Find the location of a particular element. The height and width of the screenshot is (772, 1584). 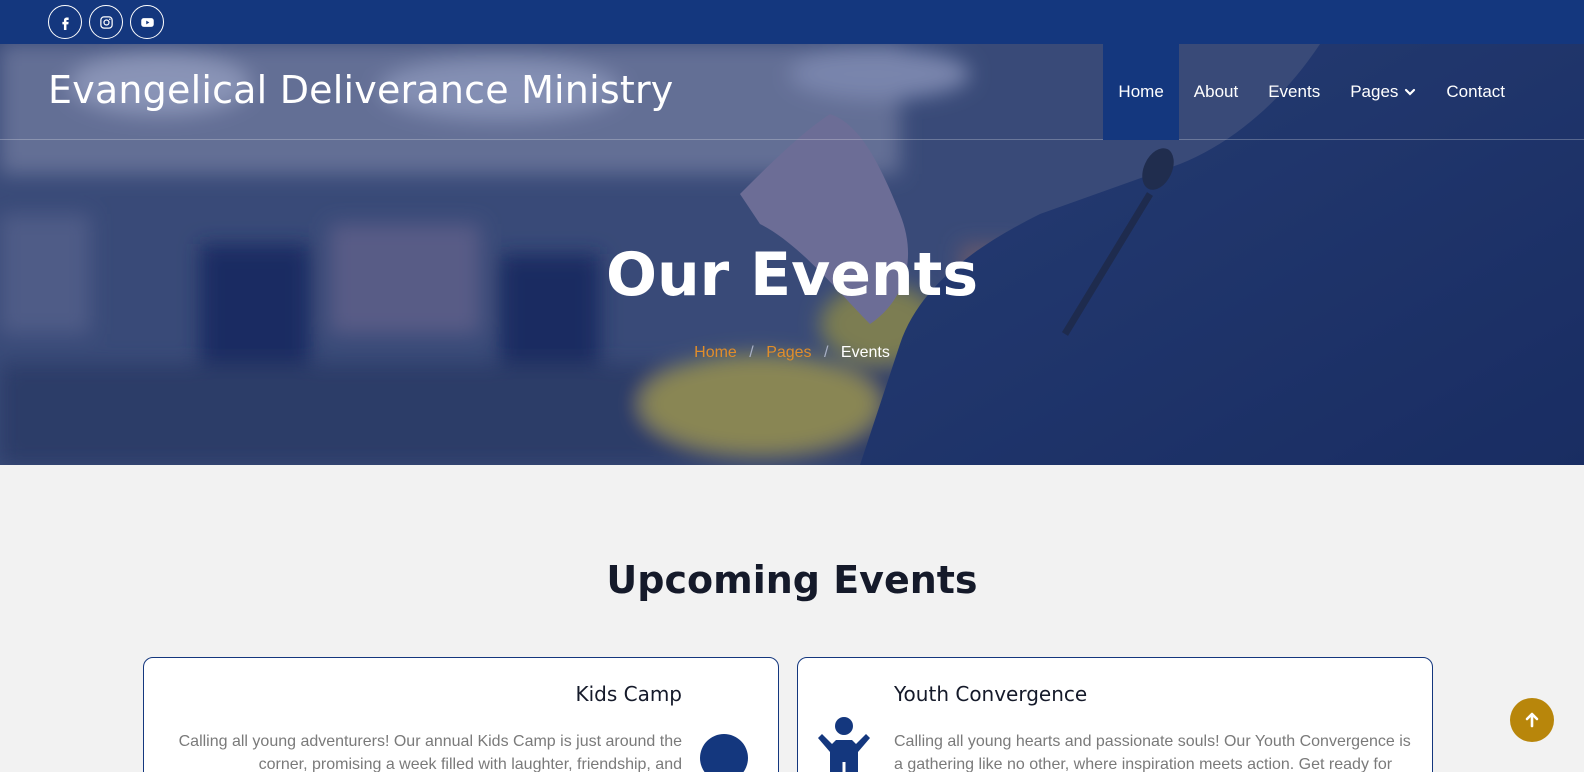

youtube-icon is located at coordinates (147, 22).